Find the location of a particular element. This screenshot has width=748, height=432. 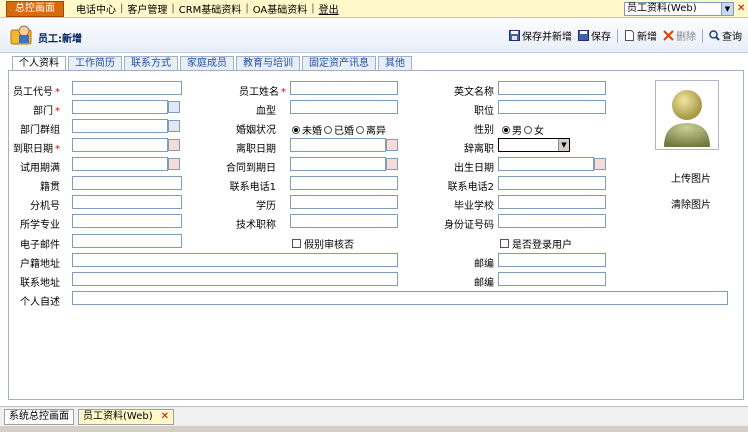

save-label: 保存 is located at coordinates (601, 37).